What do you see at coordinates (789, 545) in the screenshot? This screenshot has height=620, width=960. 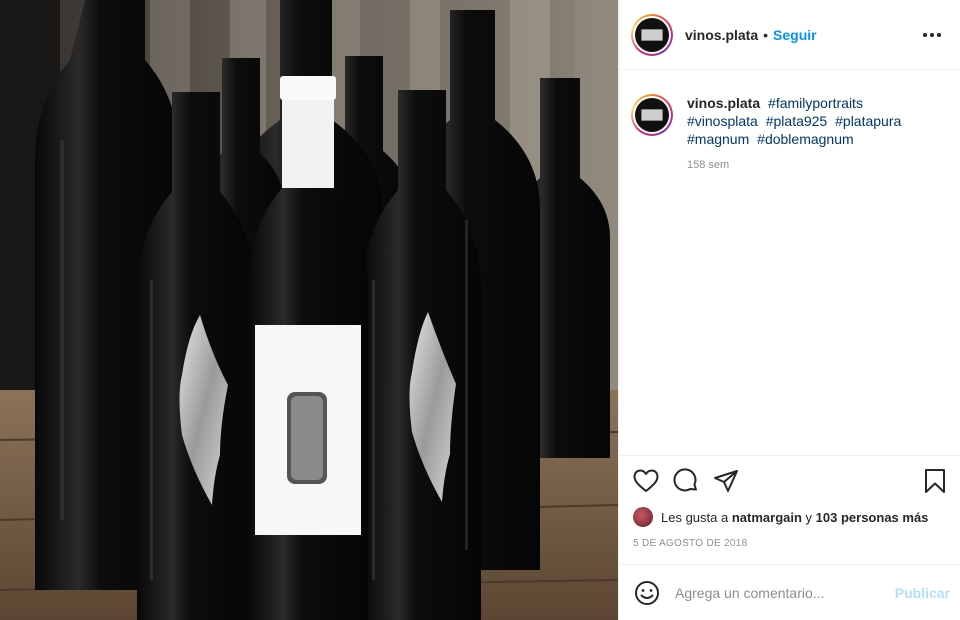 I see `post-date: 5 DE AGOSTO DE 2018` at bounding box center [789, 545].